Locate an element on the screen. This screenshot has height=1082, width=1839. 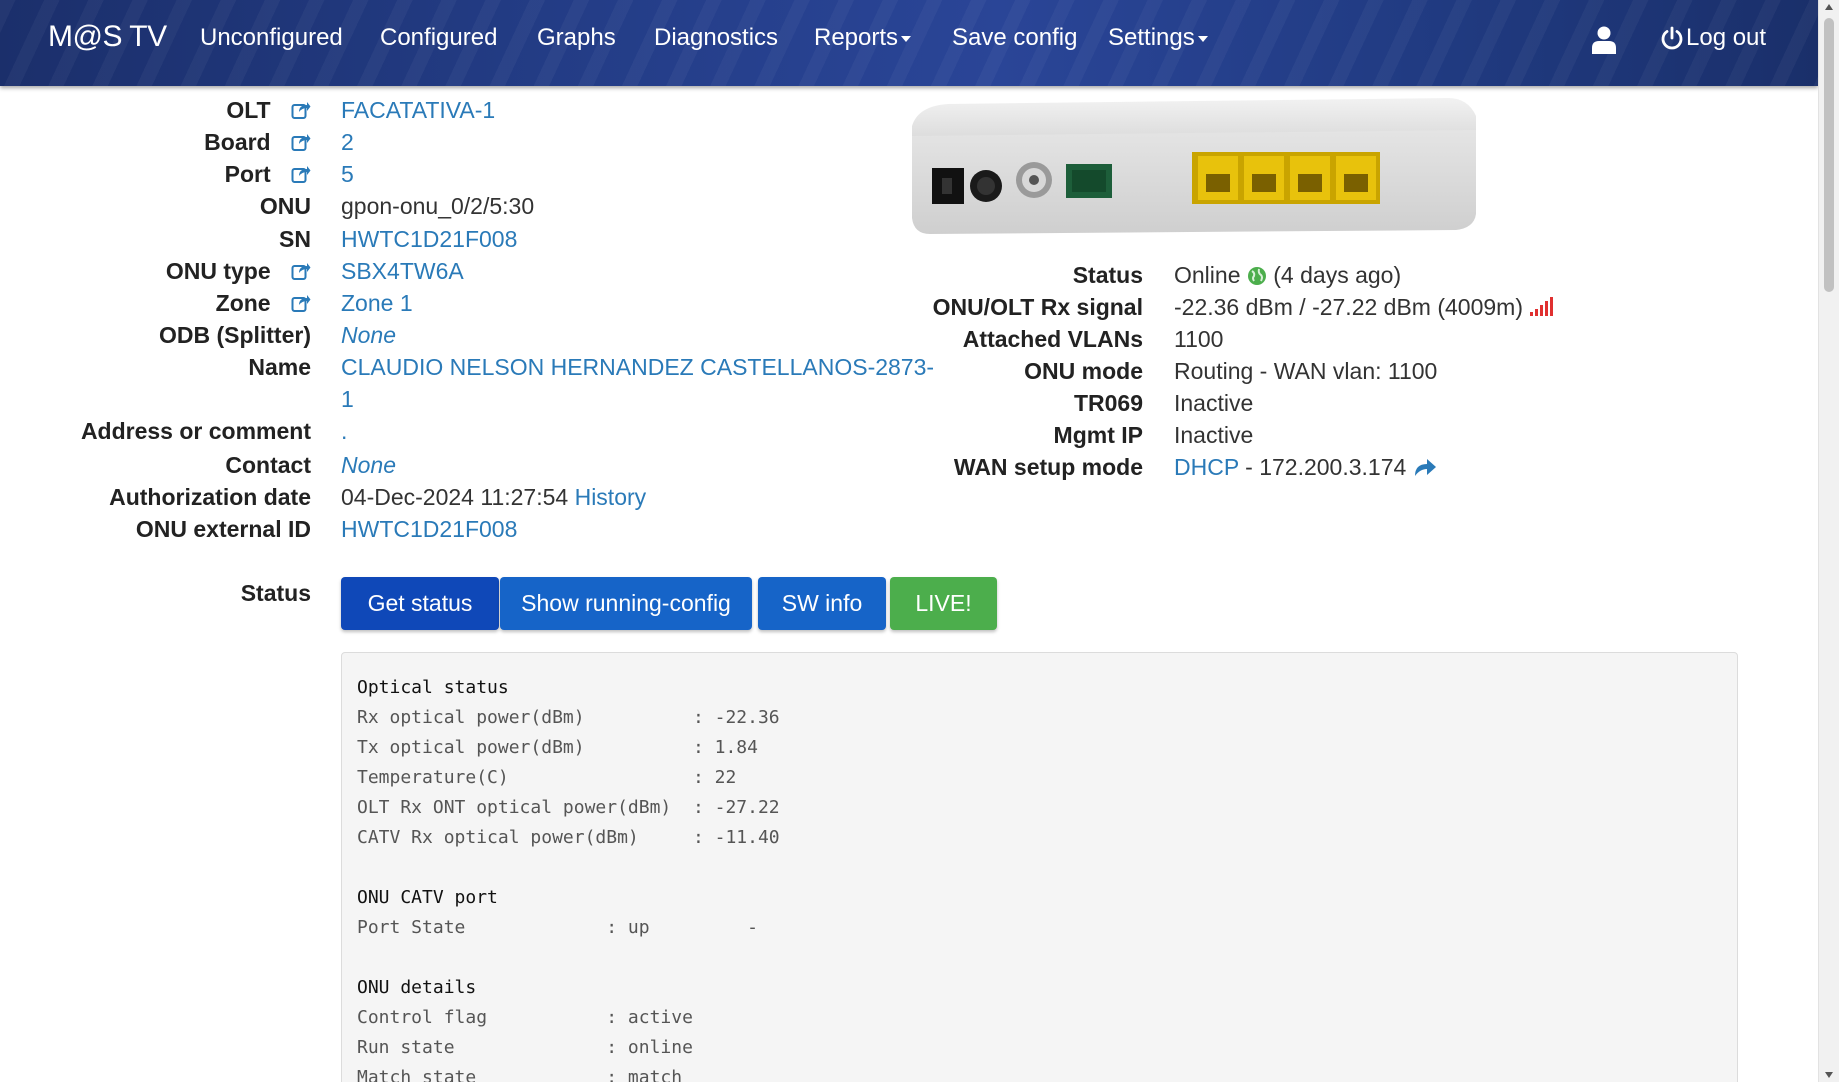
port-label-row: Port is located at coordinates (268, 174).